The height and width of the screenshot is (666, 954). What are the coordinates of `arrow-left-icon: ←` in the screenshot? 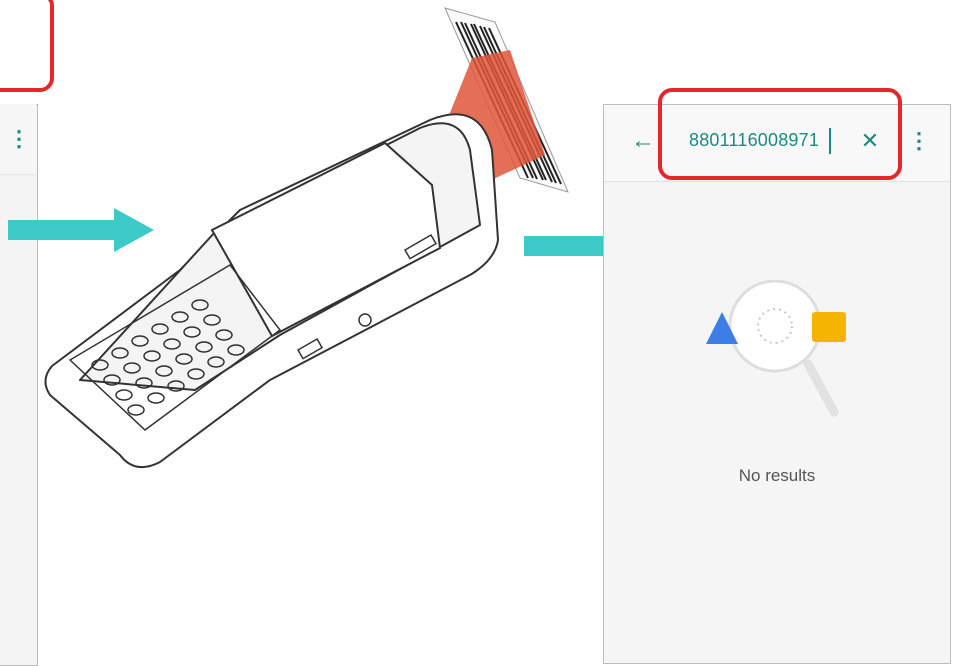 It's located at (643, 140).